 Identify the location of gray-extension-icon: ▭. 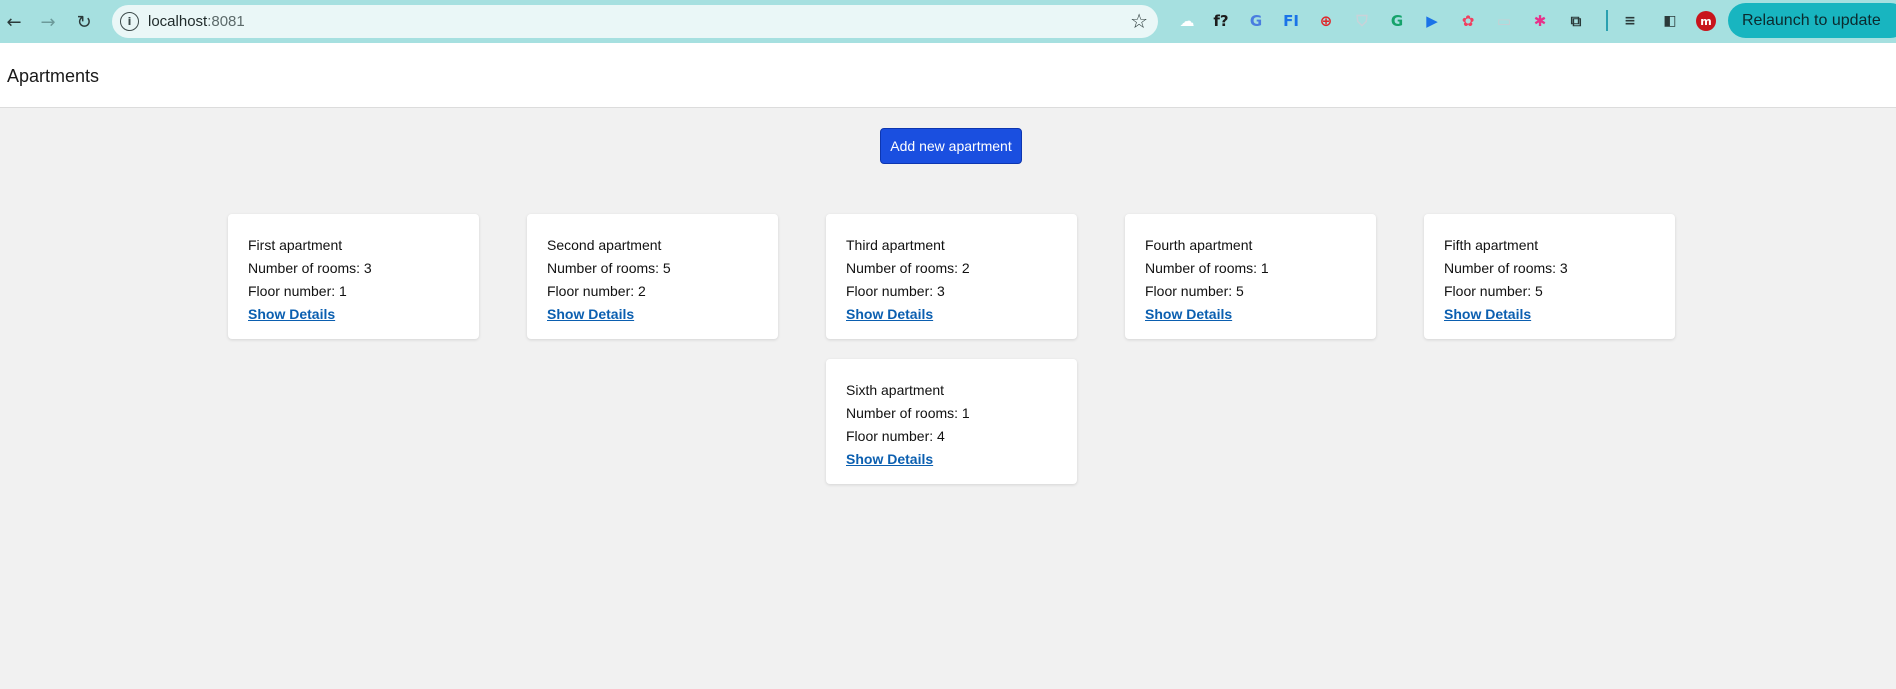
(1504, 21).